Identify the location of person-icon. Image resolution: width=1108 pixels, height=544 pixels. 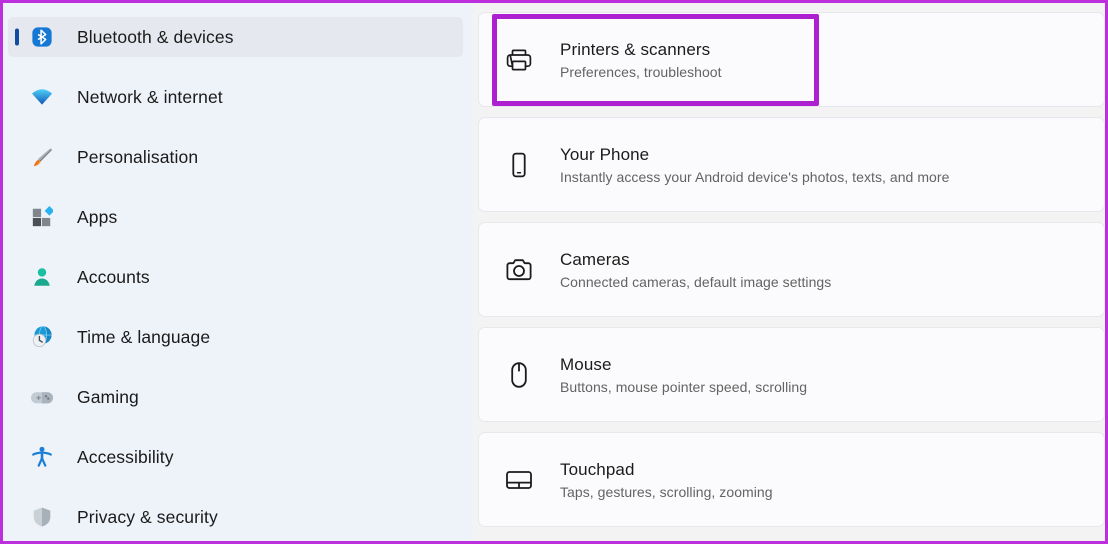
(42, 277).